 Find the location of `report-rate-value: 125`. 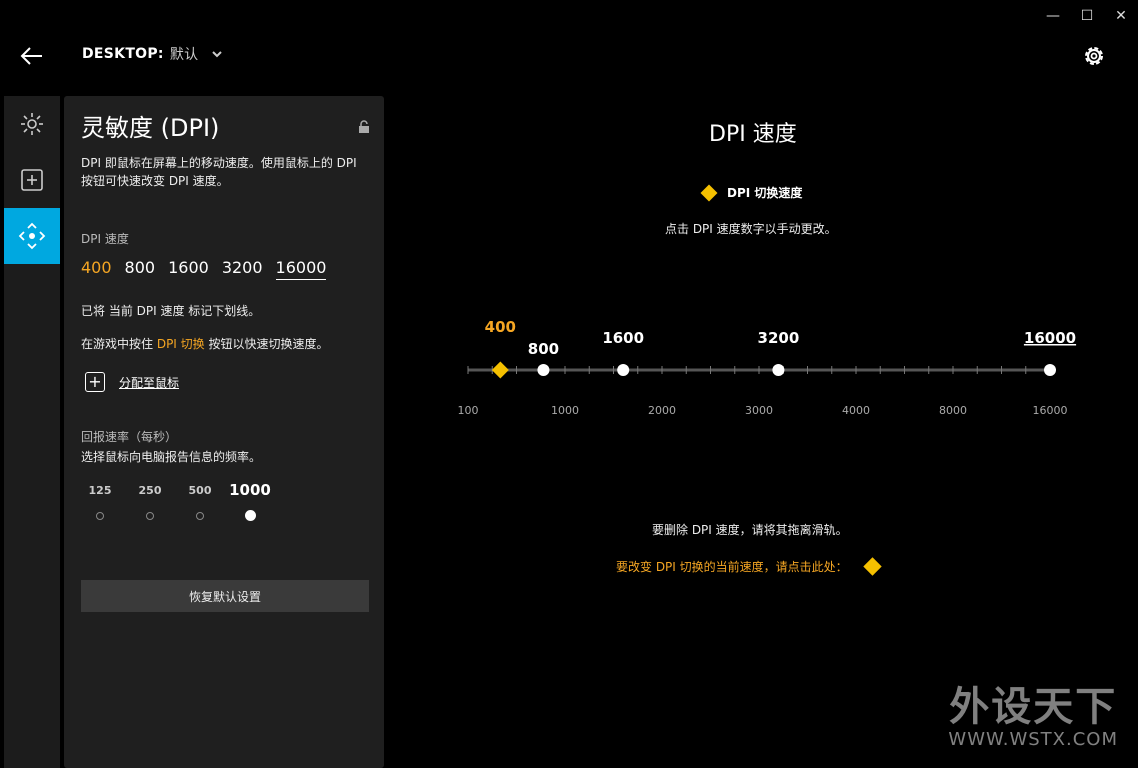

report-rate-value: 125 is located at coordinates (100, 490).